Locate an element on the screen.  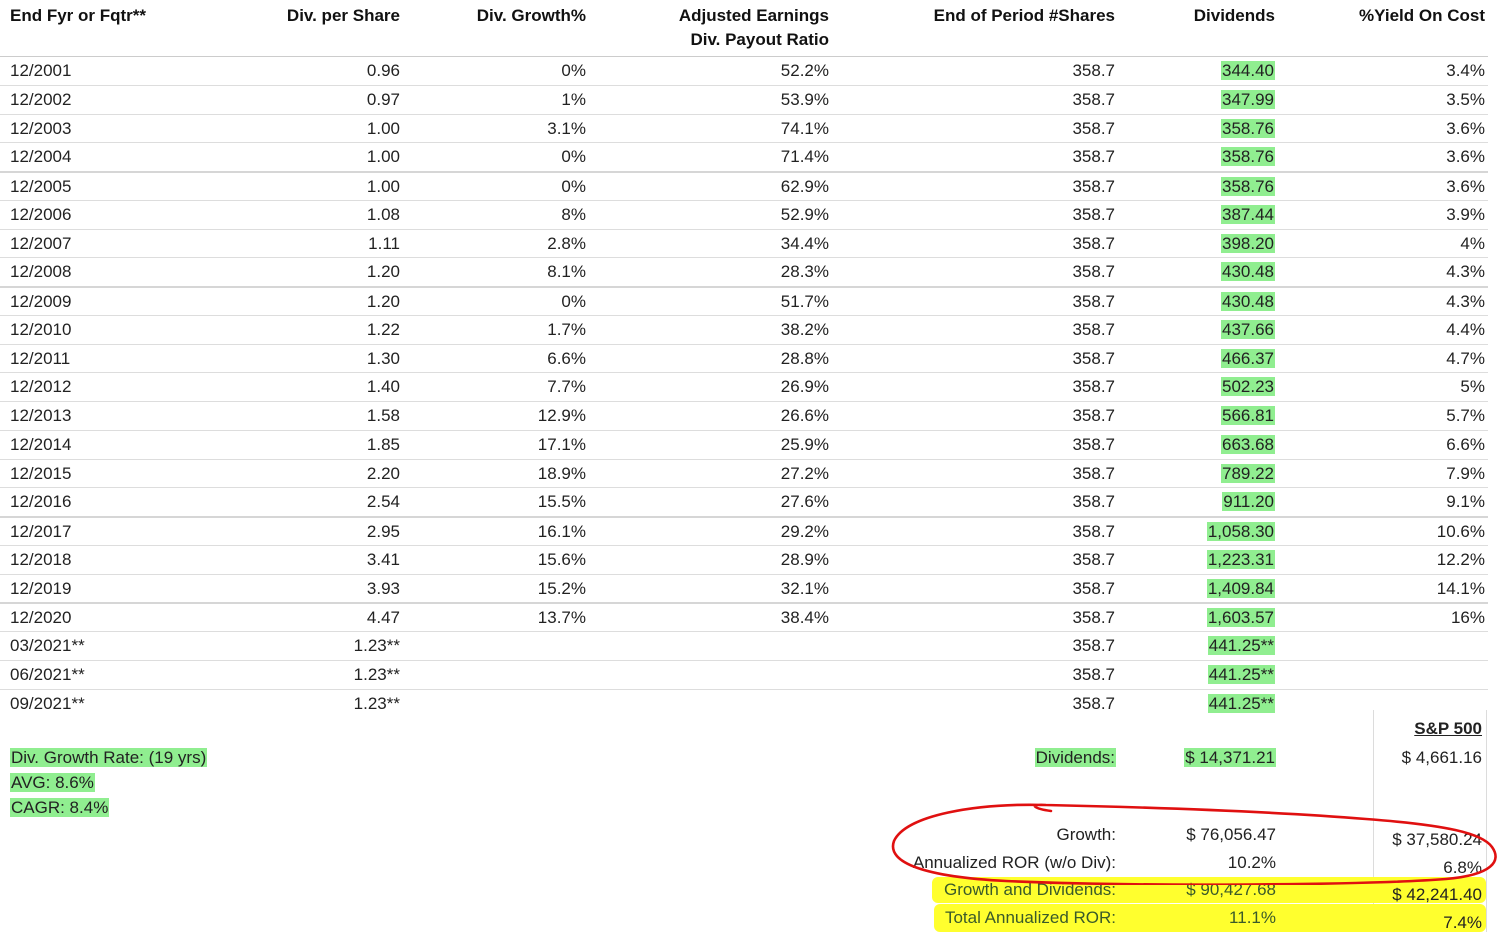
row-payout: 38.2% is located at coordinates (804, 329).